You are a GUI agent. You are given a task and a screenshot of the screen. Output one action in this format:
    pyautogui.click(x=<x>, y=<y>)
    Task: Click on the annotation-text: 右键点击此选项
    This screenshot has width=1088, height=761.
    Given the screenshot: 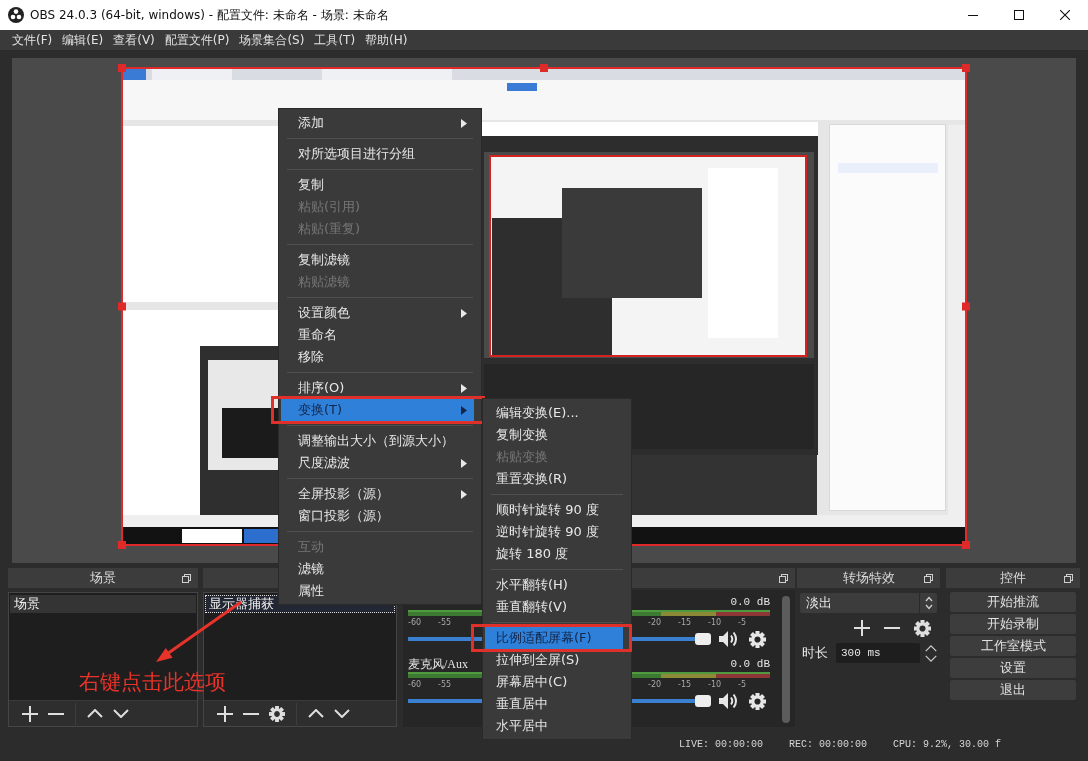 What is the action you would take?
    pyautogui.click(x=152, y=682)
    